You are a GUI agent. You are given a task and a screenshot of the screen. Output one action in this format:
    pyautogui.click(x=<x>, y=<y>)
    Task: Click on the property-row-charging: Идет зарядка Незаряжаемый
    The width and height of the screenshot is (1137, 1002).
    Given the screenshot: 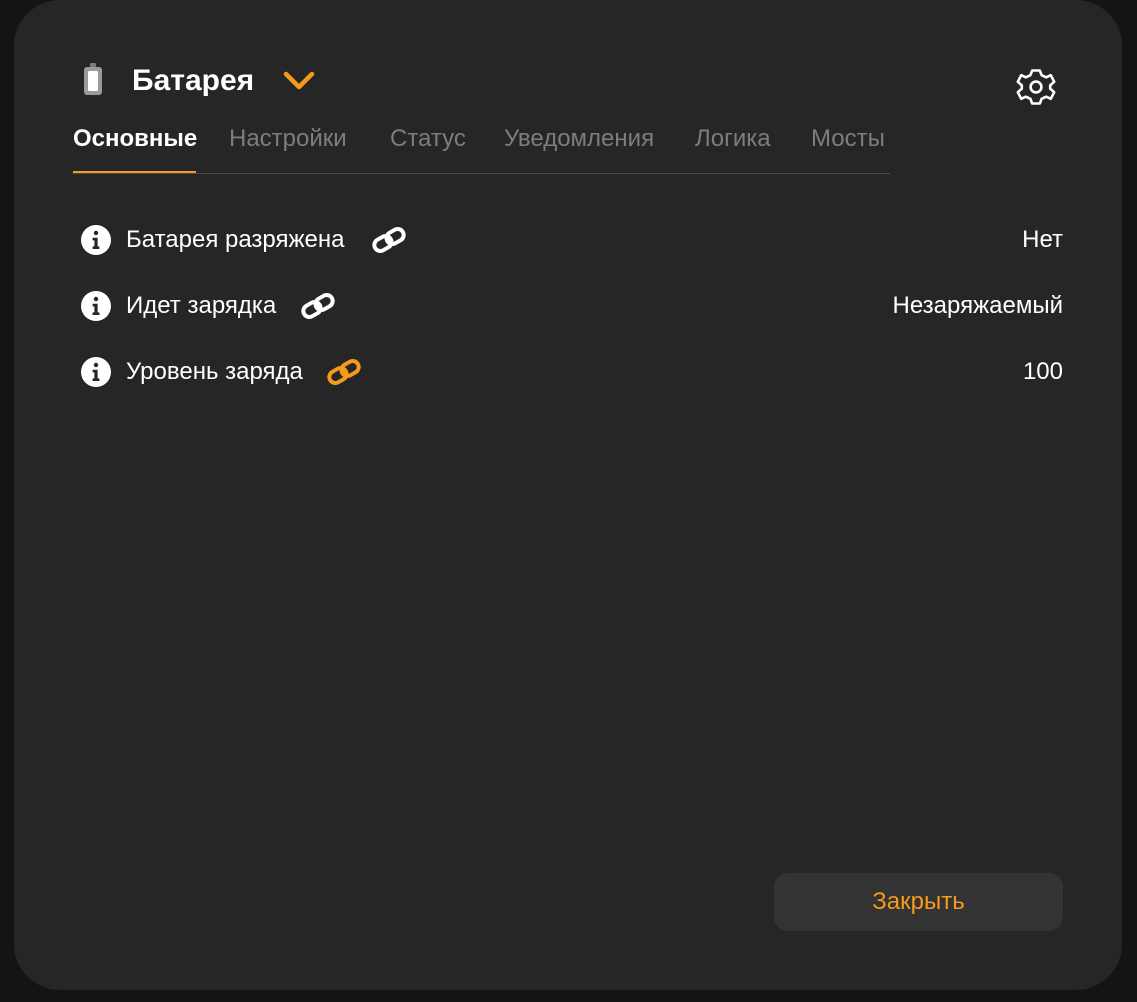 What is the action you would take?
    pyautogui.click(x=571, y=306)
    